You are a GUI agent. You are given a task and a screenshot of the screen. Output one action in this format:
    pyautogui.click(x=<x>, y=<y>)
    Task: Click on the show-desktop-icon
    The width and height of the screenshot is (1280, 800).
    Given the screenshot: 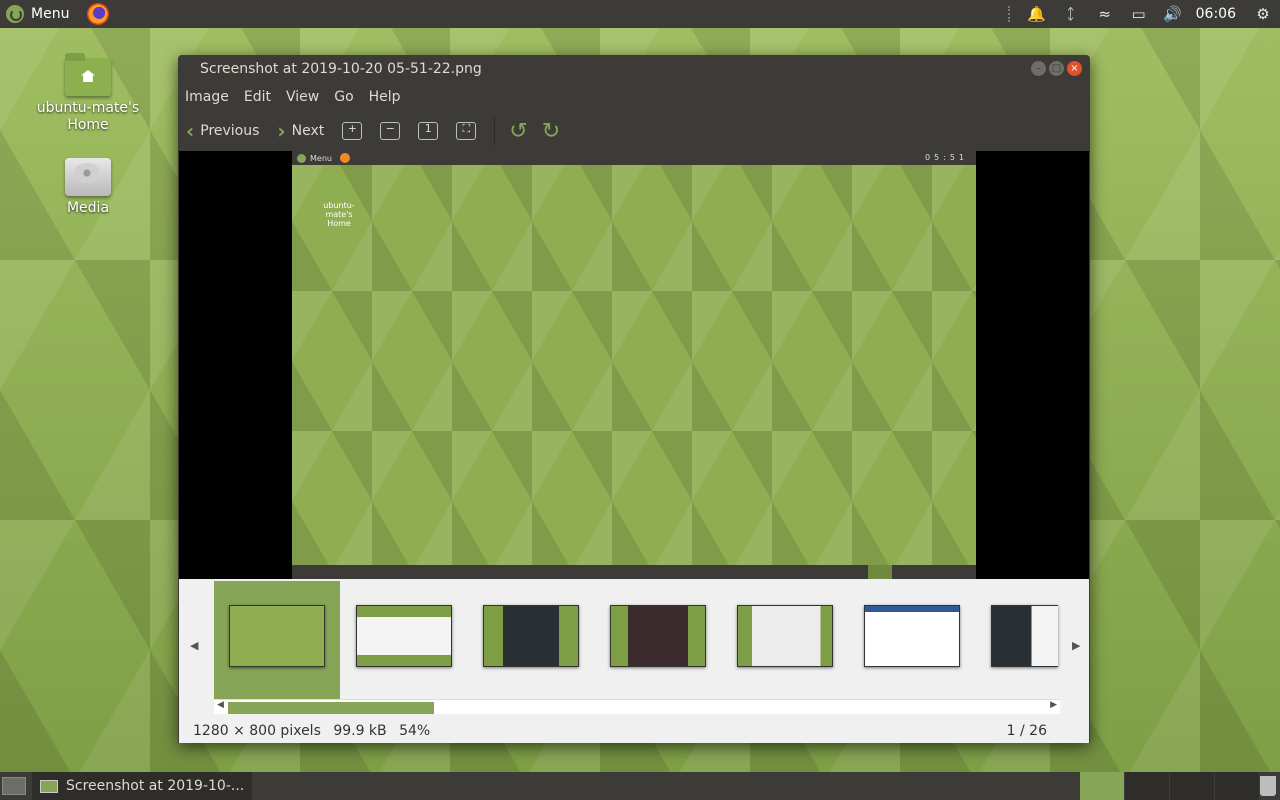 What is the action you would take?
    pyautogui.click(x=14, y=786)
    